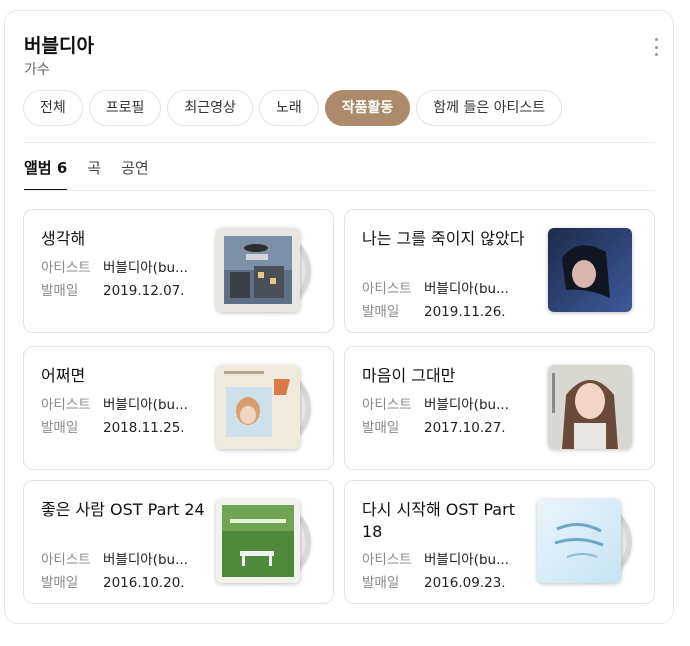 The width and height of the screenshot is (690, 646). Describe the element at coordinates (62, 168) in the screenshot. I see `tab-album-count: 6` at that location.